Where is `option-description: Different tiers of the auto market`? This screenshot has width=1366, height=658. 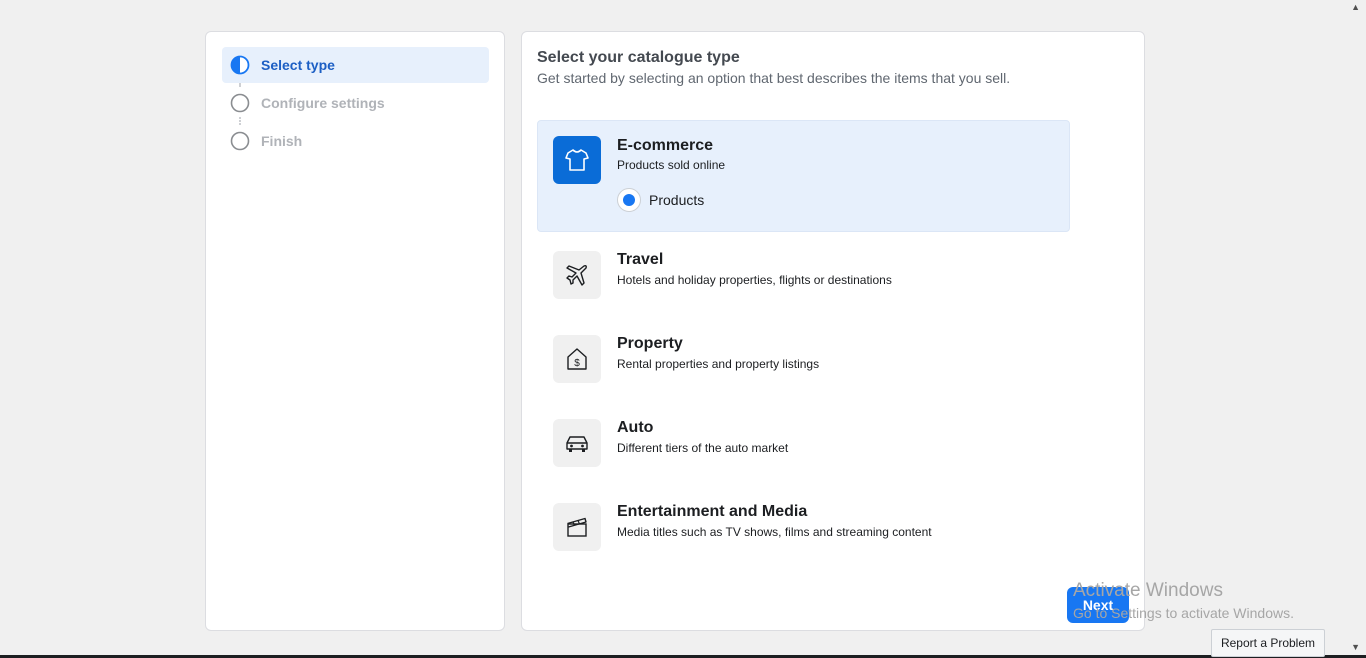 option-description: Different tiers of the auto market is located at coordinates (703, 448).